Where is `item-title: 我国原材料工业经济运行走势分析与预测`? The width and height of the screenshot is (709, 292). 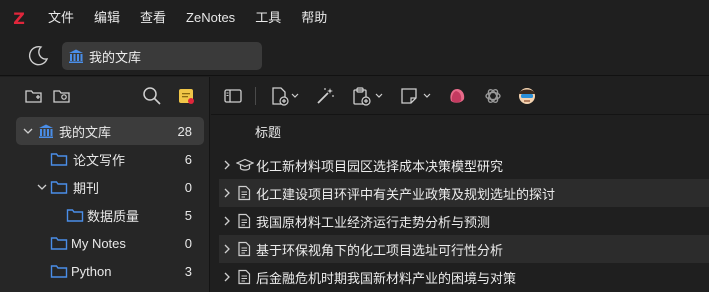 item-title: 我国原材料工业经济运行走势分析与预测 is located at coordinates (373, 222).